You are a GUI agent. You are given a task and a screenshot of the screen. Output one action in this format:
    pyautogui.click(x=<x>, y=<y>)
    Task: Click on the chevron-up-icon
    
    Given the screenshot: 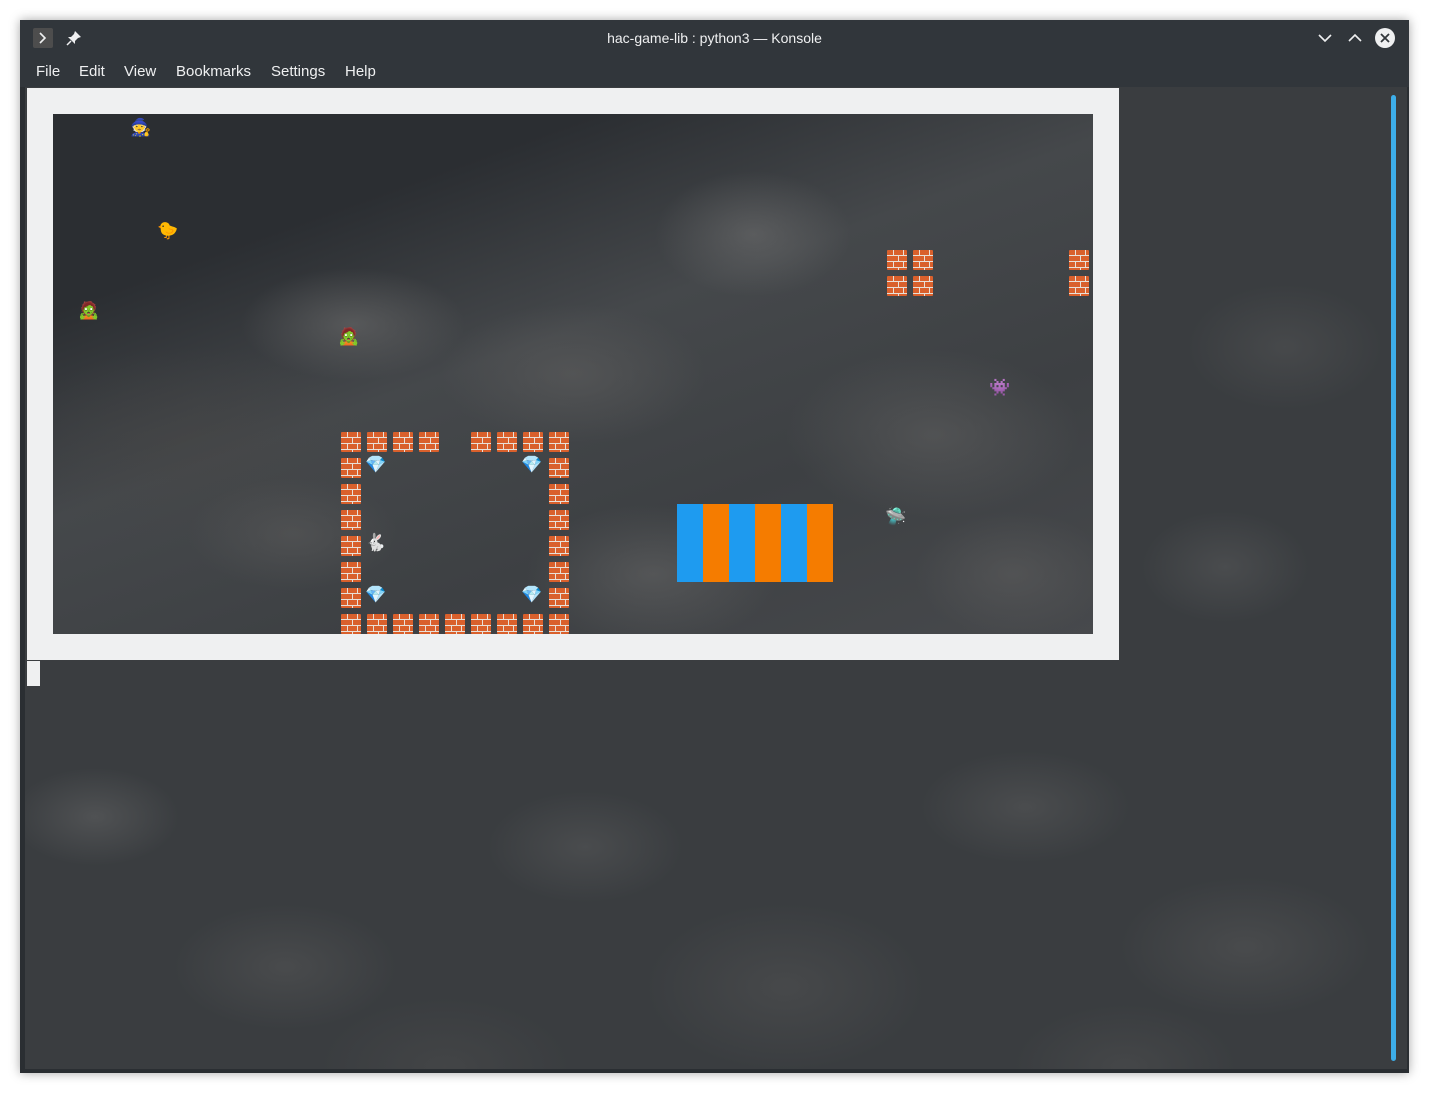 What is the action you would take?
    pyautogui.click(x=1355, y=38)
    